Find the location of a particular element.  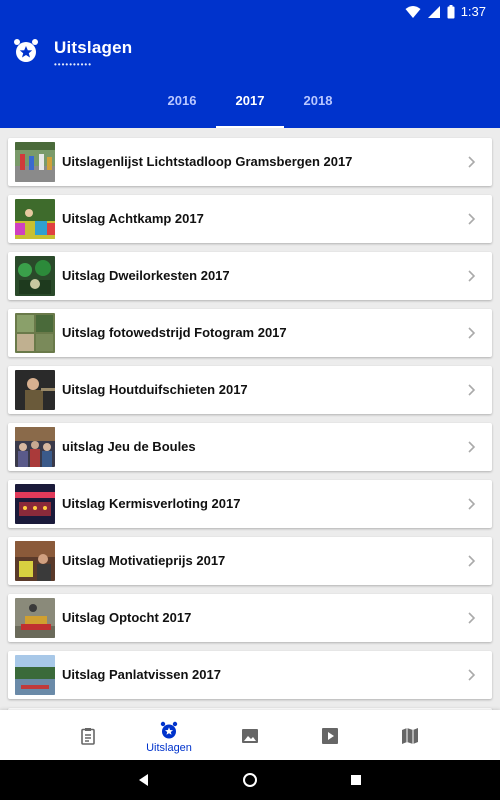

image-icon is located at coordinates (250, 736).